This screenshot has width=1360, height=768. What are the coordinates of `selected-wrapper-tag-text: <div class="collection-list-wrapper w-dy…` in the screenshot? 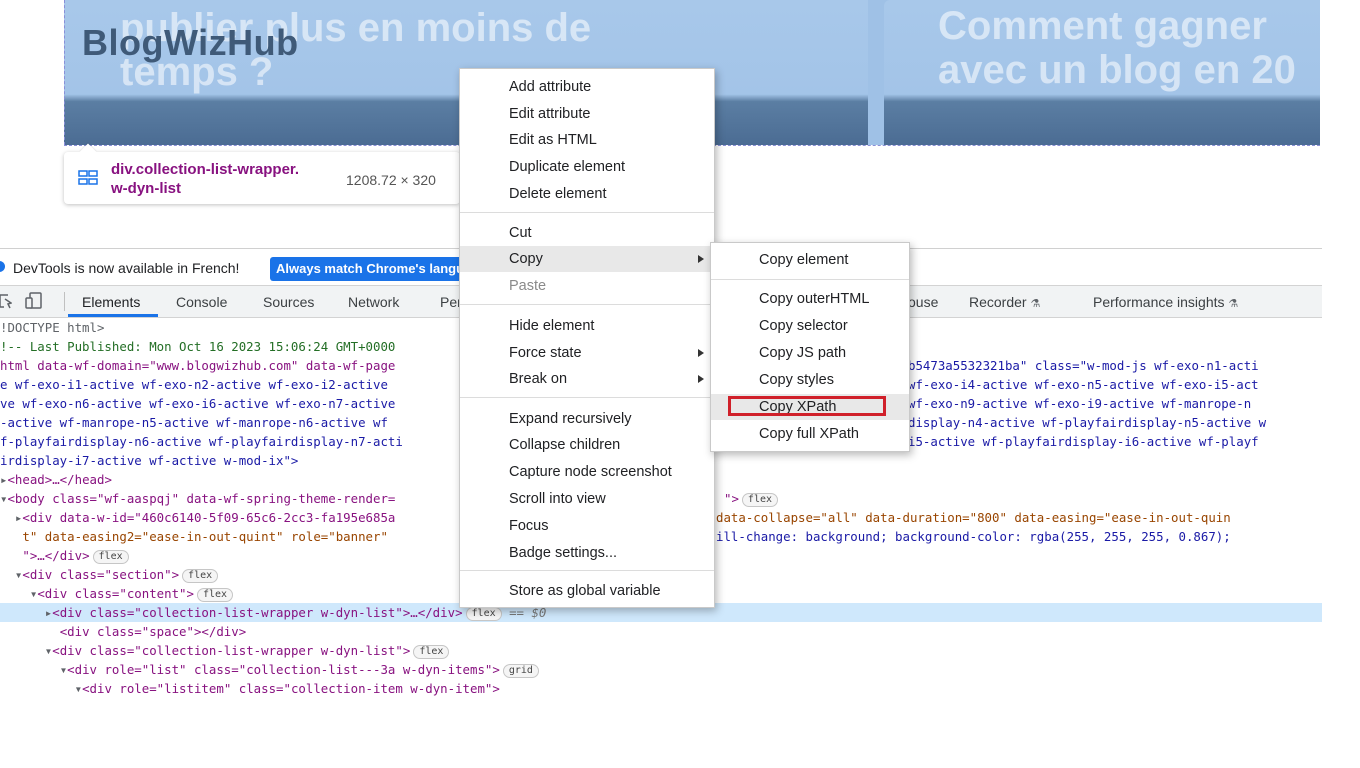 It's located at (257, 612).